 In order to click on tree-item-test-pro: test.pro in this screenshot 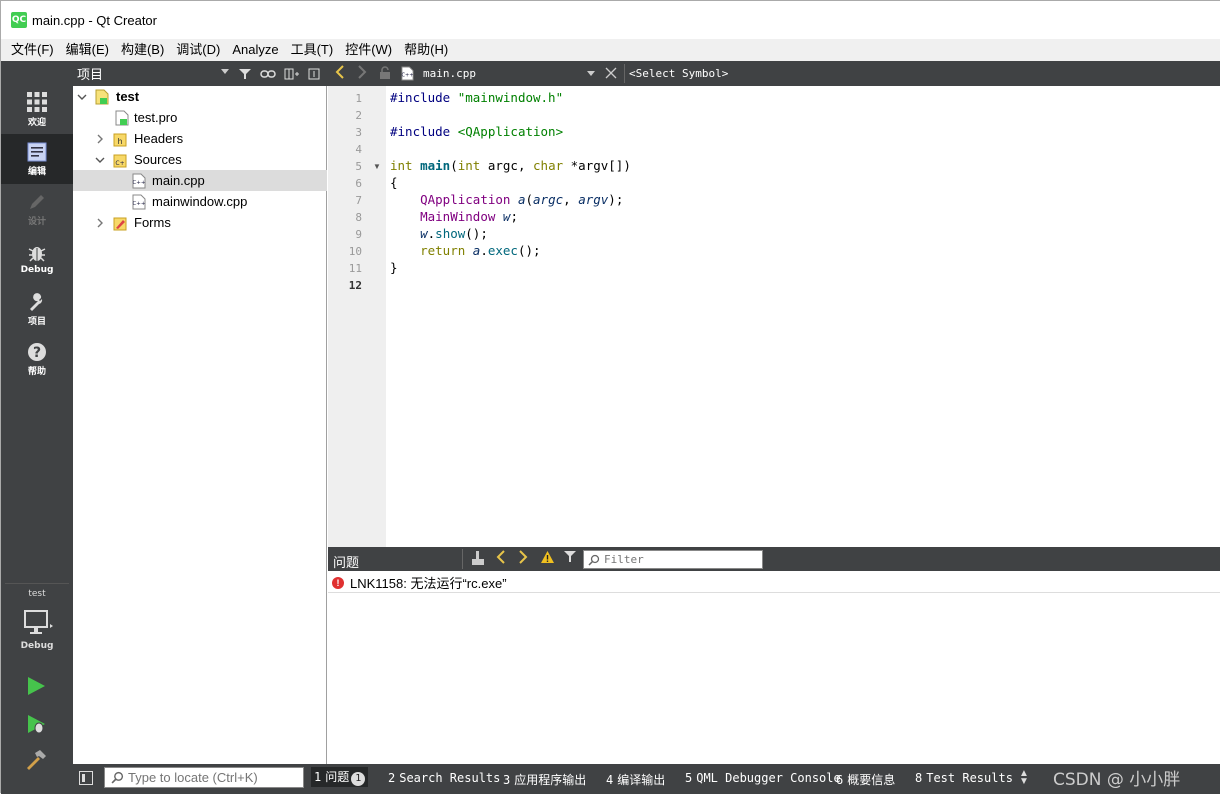, I will do `click(200, 117)`.